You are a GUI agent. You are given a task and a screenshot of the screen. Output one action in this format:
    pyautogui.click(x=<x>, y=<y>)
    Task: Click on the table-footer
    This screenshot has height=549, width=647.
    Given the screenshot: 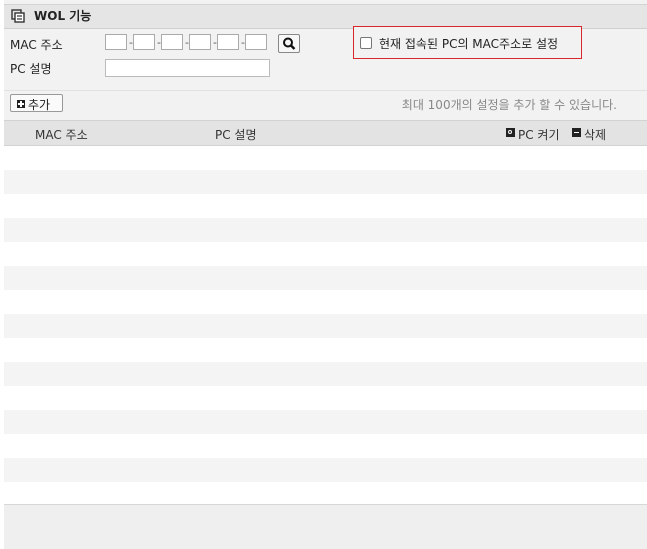 What is the action you would take?
    pyautogui.click(x=325, y=526)
    